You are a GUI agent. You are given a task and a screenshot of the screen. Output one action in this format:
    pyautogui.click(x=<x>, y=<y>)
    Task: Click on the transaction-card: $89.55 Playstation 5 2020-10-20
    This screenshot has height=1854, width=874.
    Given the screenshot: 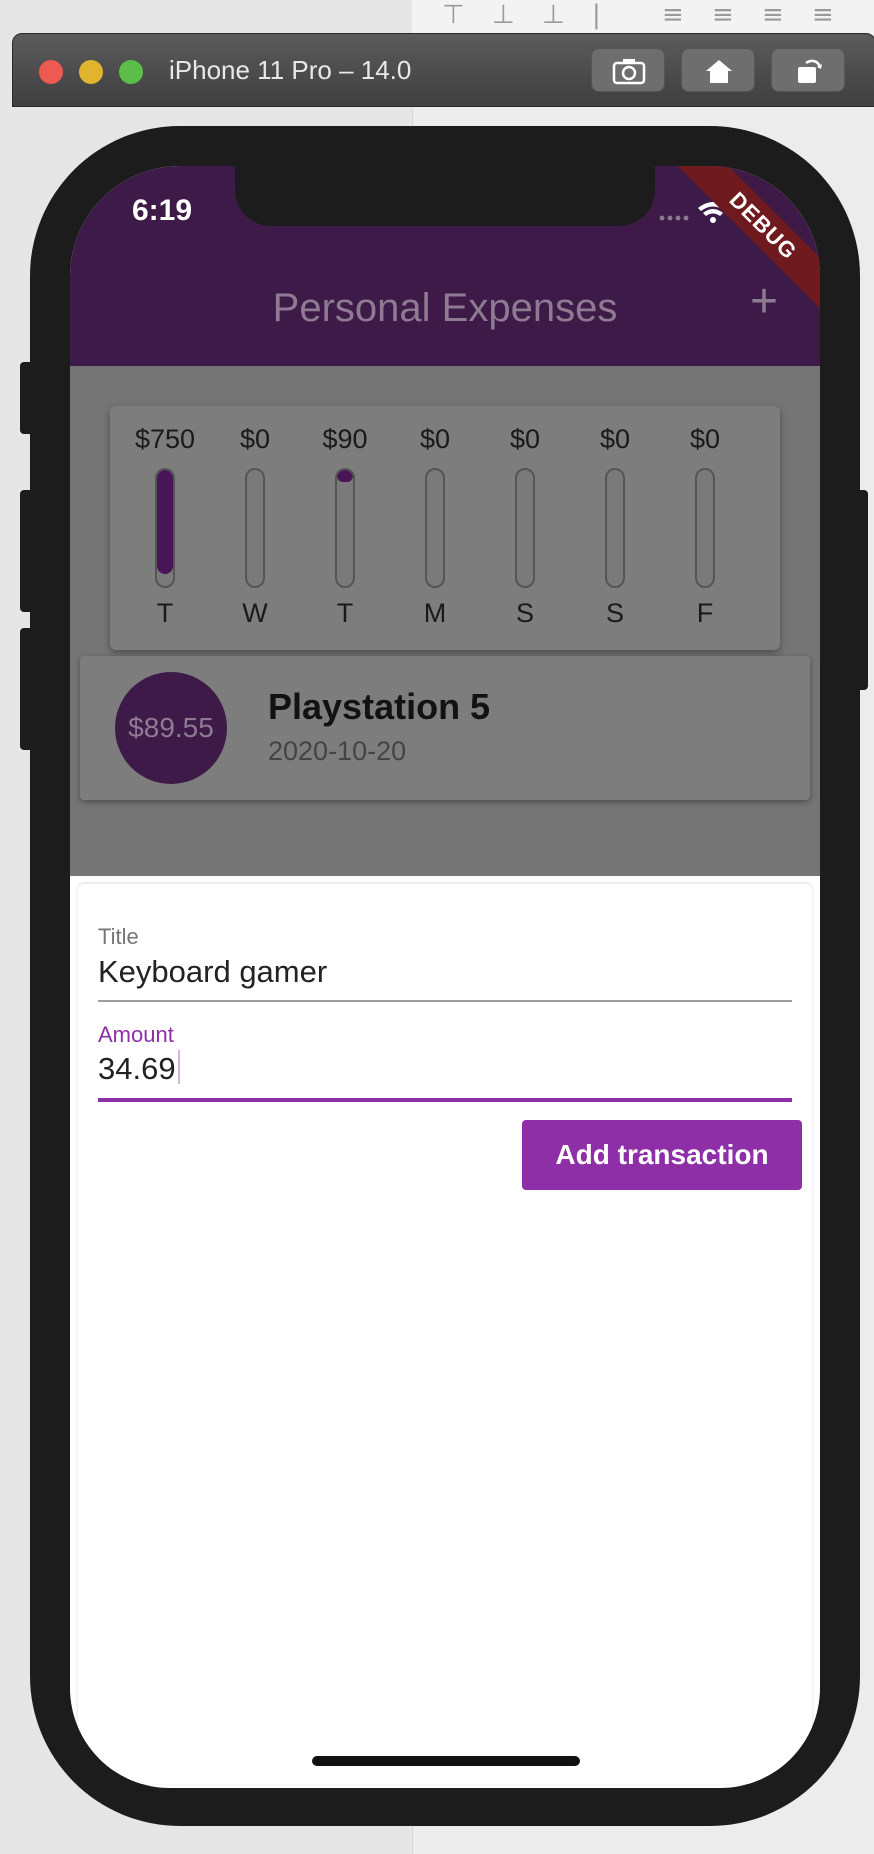 What is the action you would take?
    pyautogui.click(x=445, y=728)
    